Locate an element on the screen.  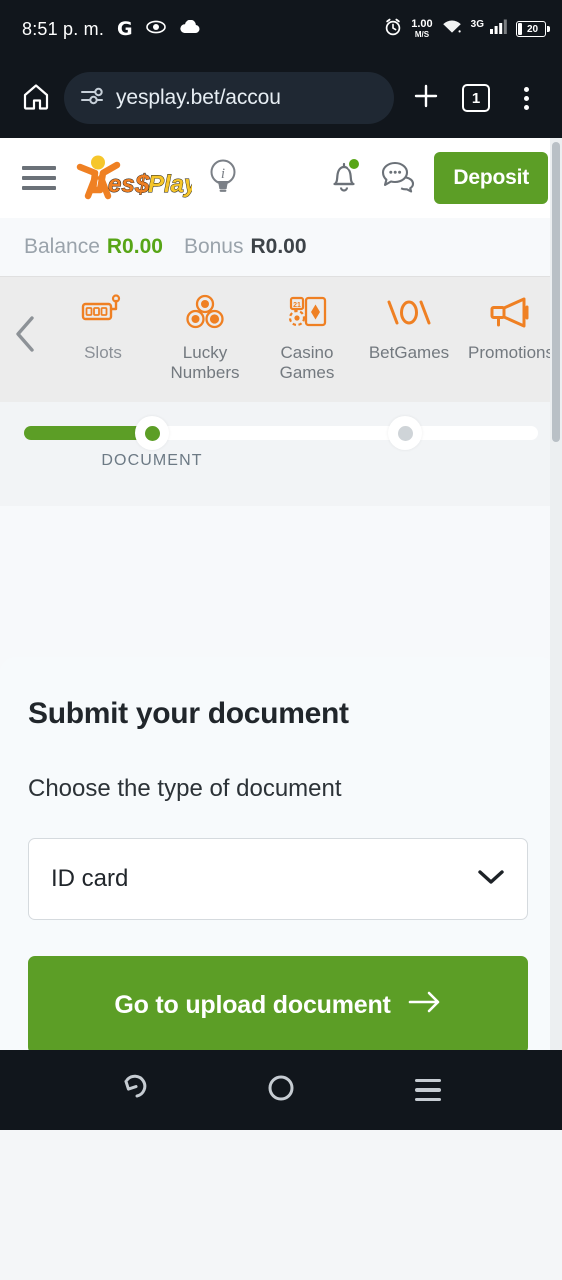
category-item-casino-games: 21 Casino Games is located at coordinates (307, 336).